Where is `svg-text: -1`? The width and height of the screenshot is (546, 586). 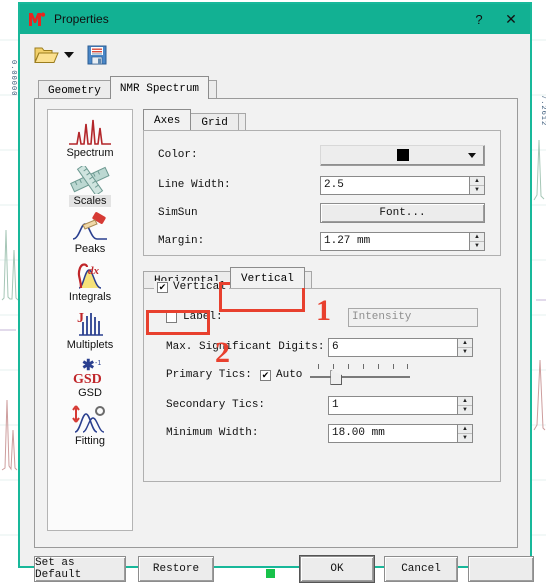
svg-text: -1 is located at coordinates (98, 363).